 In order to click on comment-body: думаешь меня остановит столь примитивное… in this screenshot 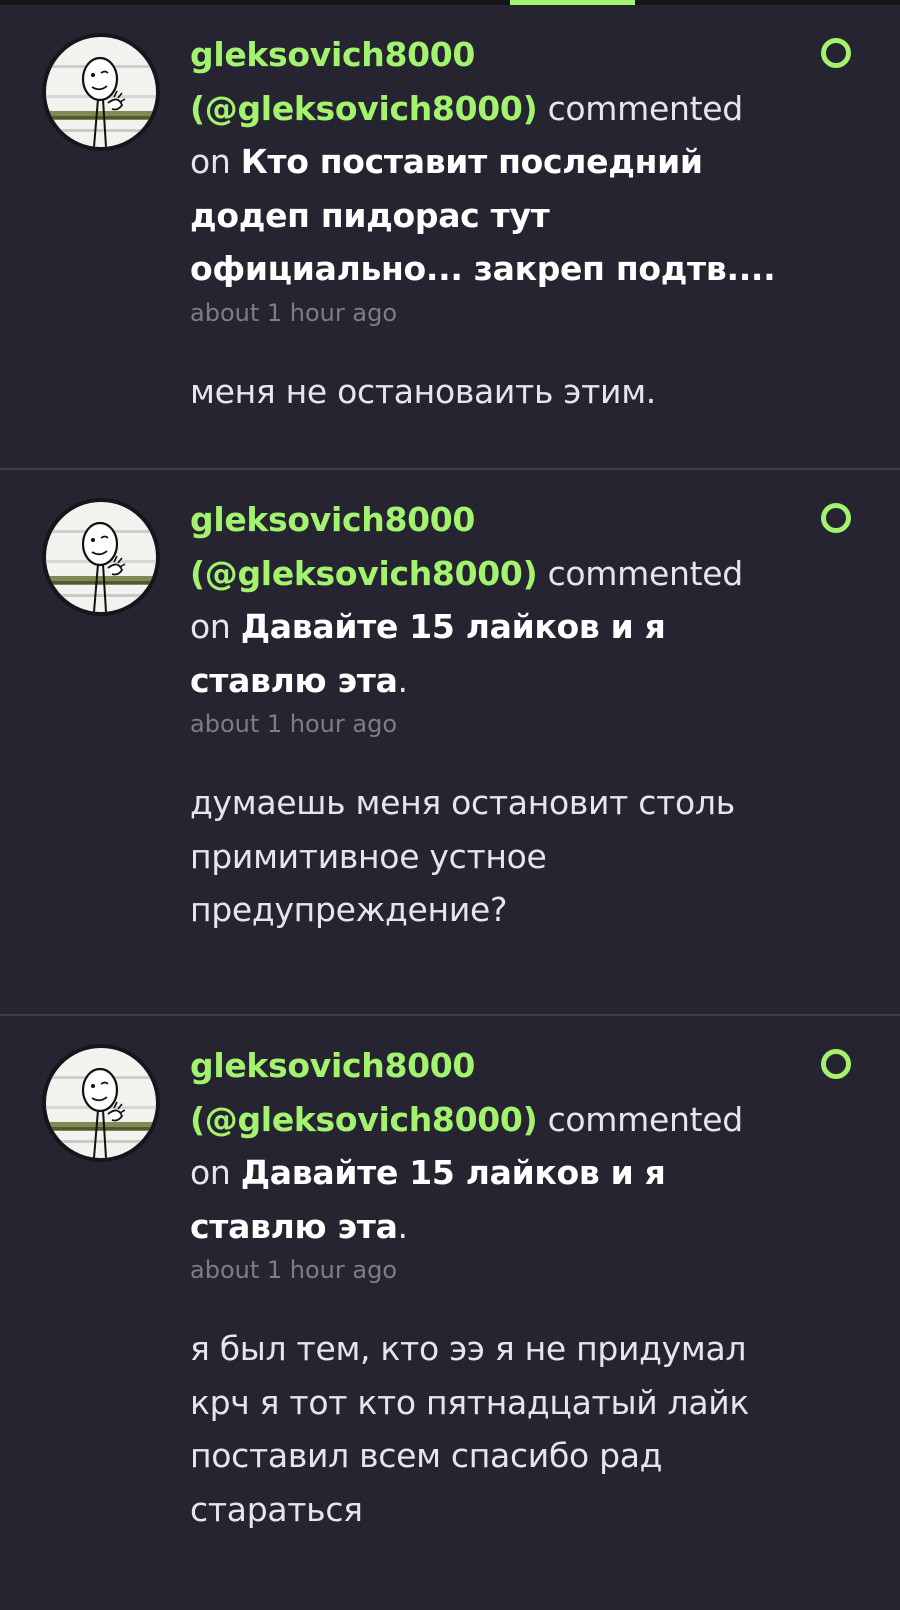, I will do `click(462, 856)`.